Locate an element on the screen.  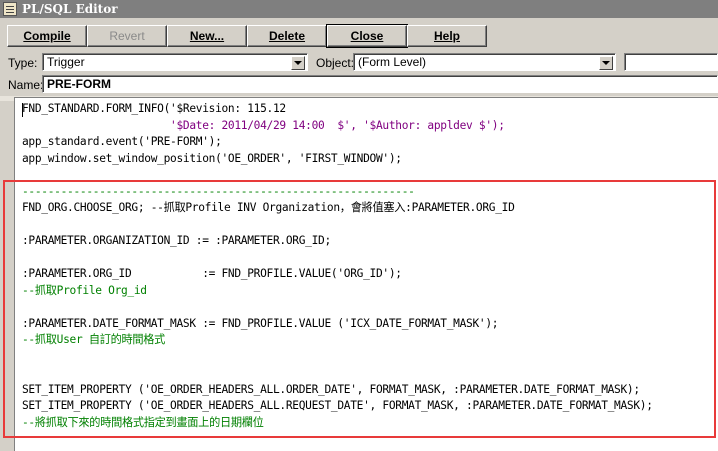
window-title: PL/SQL Editor is located at coordinates (70, 9).